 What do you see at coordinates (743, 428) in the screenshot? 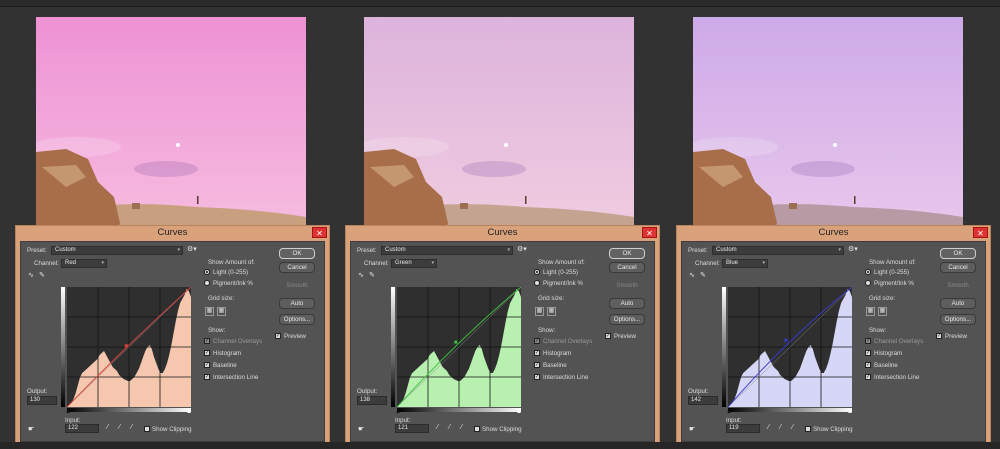
I see `input-field: 119` at bounding box center [743, 428].